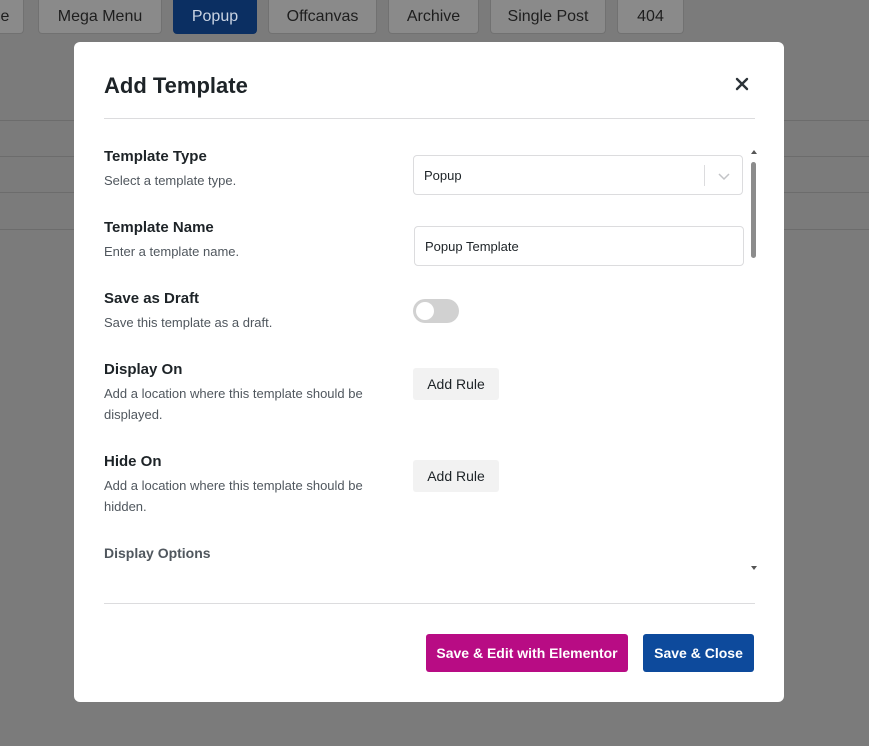 The height and width of the screenshot is (746, 869). I want to click on tab-mega-menu: Mega Menu, so click(100, 17).